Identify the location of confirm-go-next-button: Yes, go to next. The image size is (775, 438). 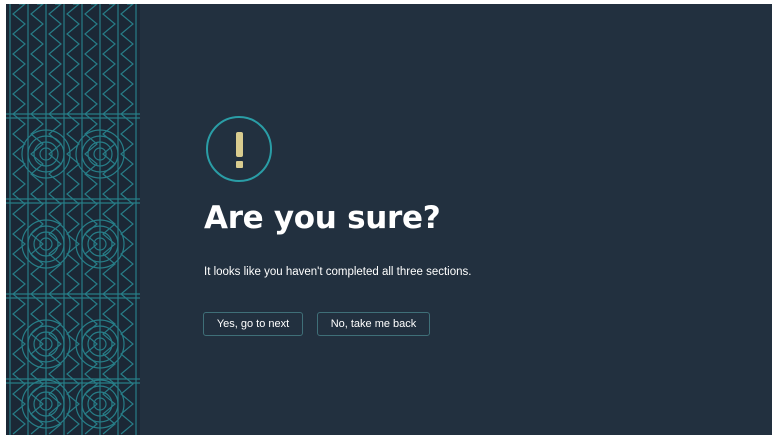
(253, 324).